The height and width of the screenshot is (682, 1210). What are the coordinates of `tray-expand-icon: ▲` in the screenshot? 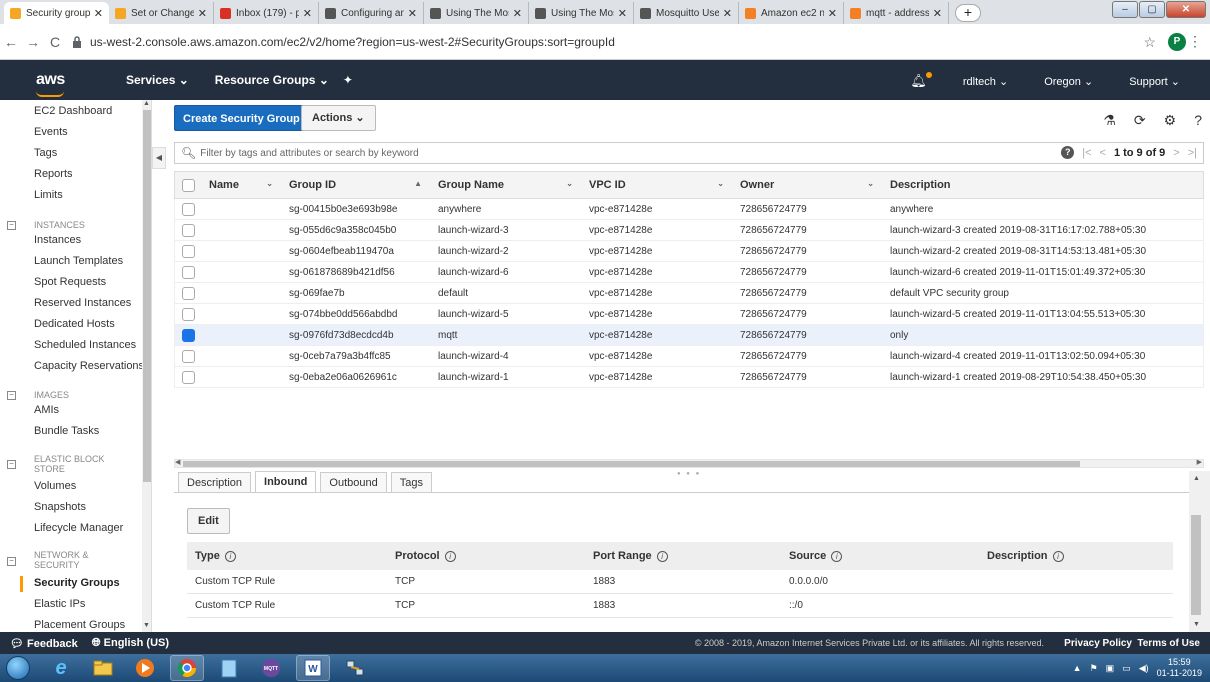 It's located at (1077, 668).